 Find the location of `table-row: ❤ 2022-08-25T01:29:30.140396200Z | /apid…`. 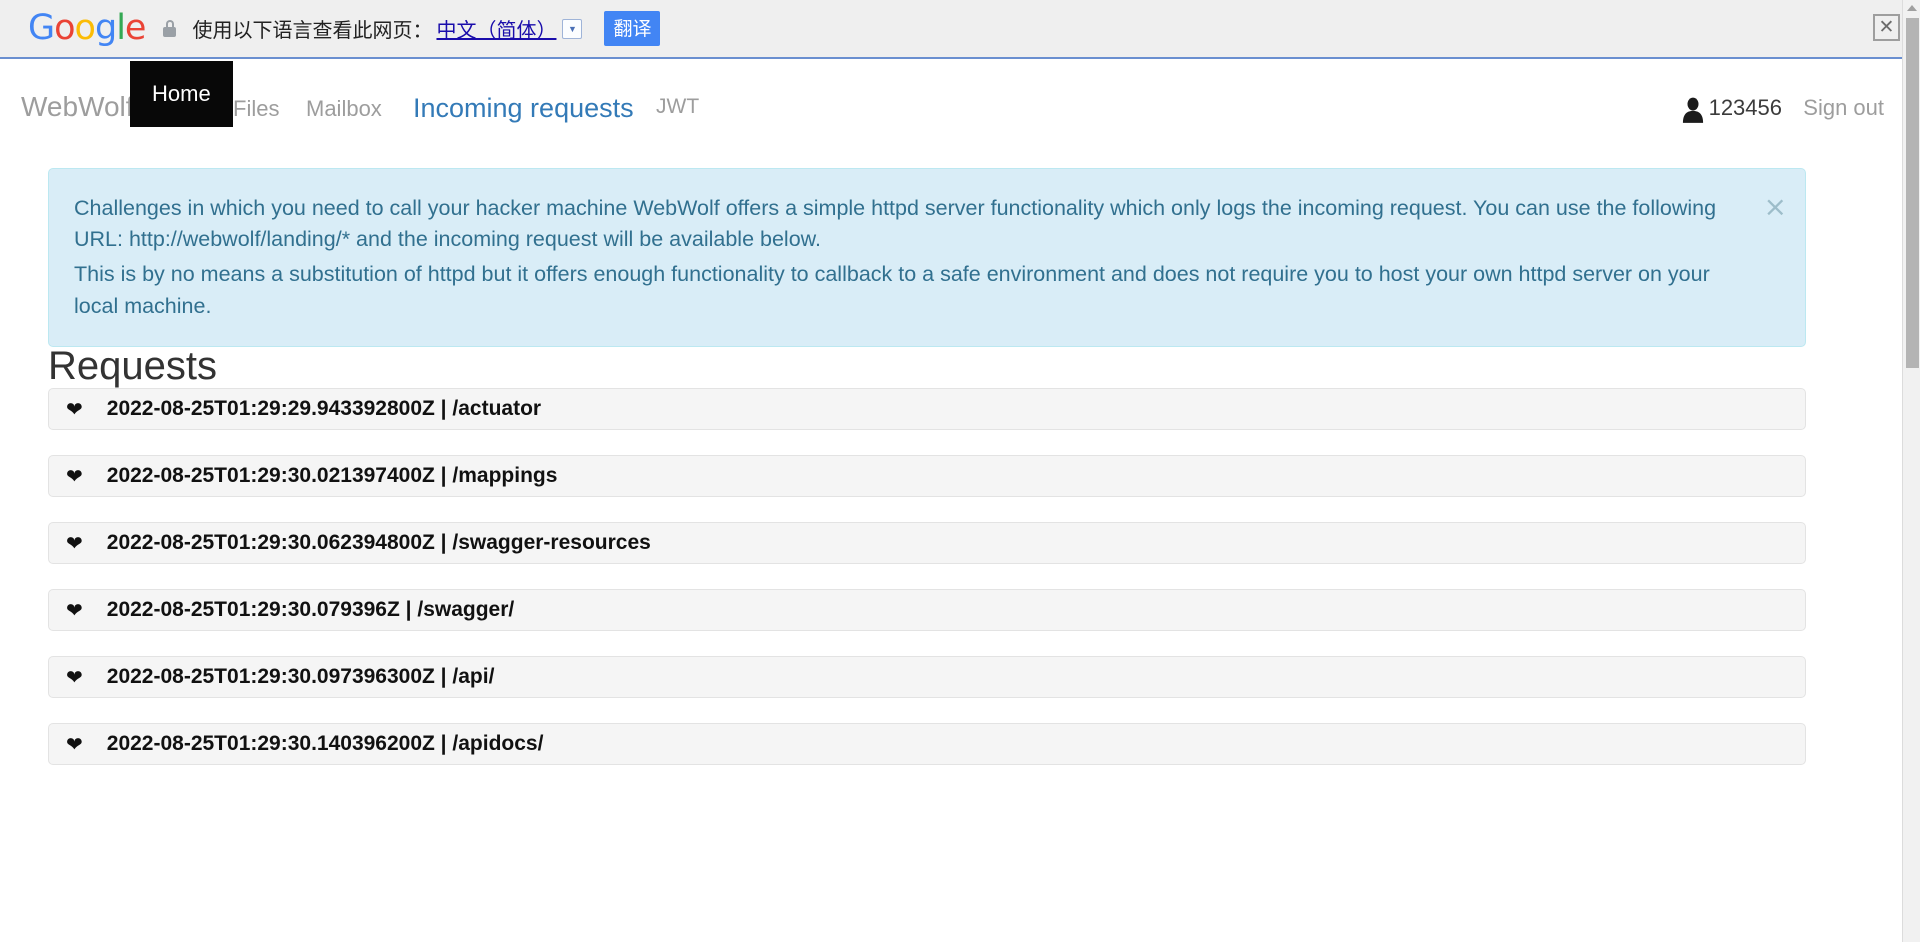

table-row: ❤ 2022-08-25T01:29:30.140396200Z | /apid… is located at coordinates (927, 744).